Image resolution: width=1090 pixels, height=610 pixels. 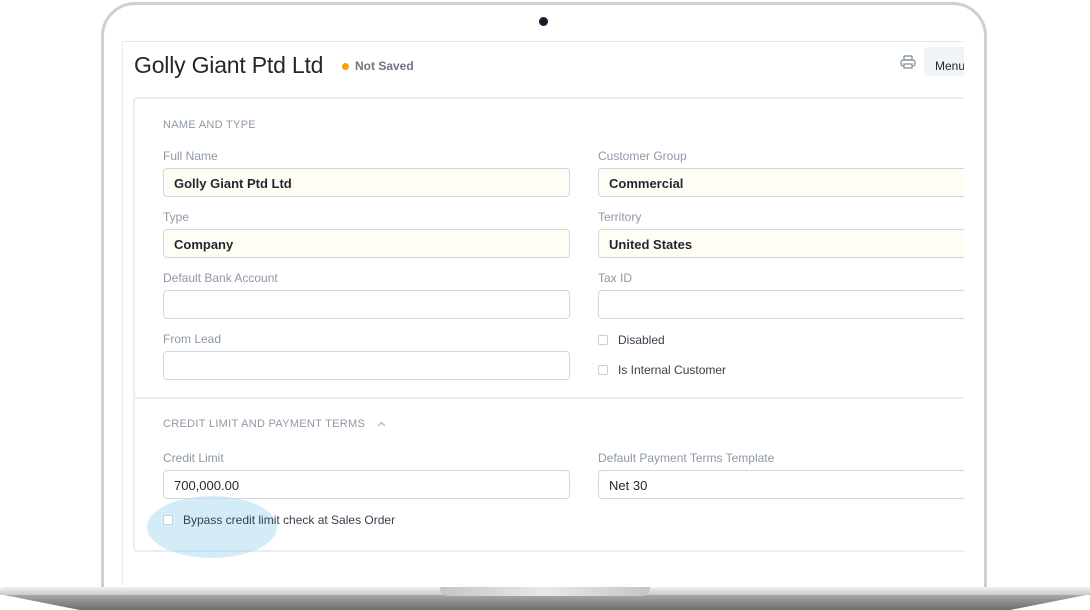 I want to click on territory-label: Territory, so click(x=620, y=217).